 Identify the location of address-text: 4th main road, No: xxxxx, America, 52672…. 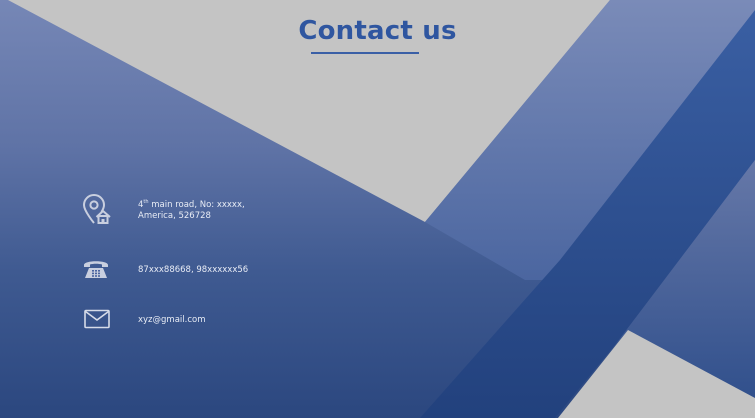
(191, 211).